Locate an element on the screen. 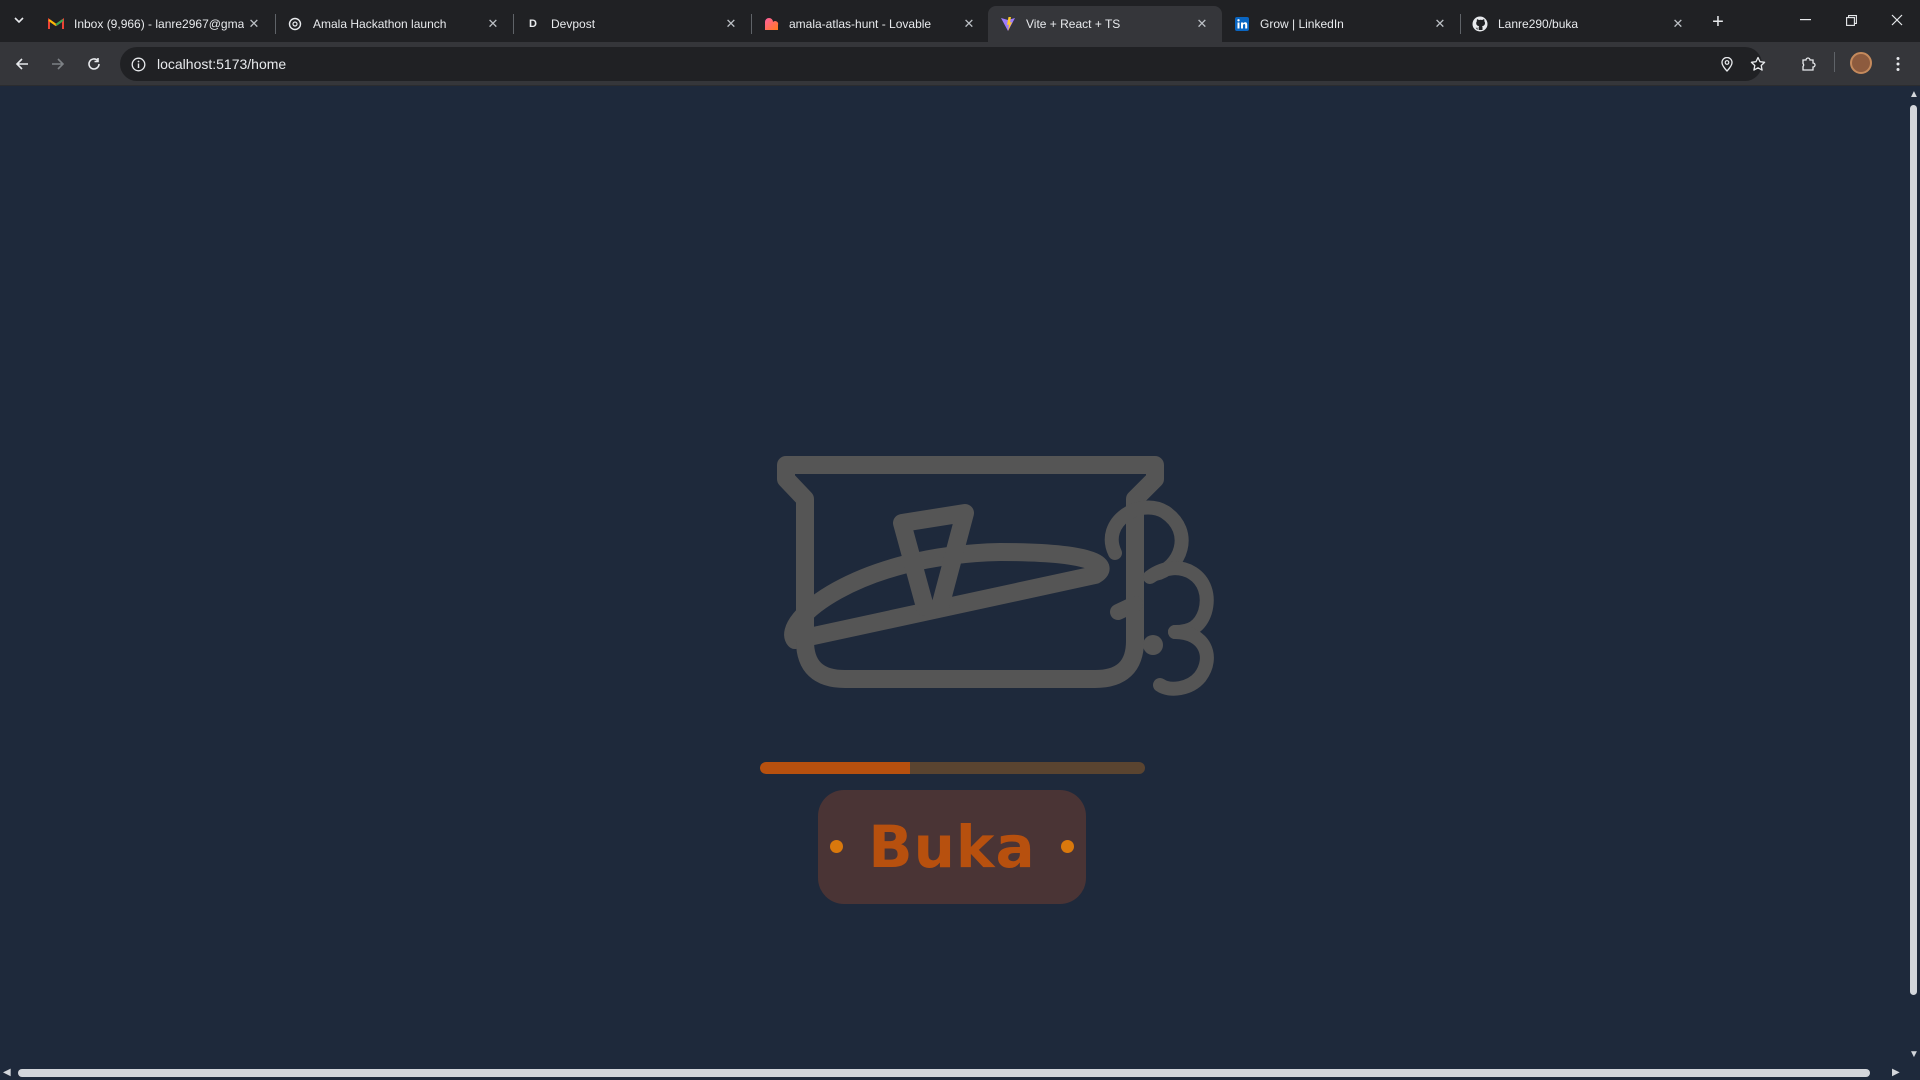  brand-logo: Buka is located at coordinates (952, 847).